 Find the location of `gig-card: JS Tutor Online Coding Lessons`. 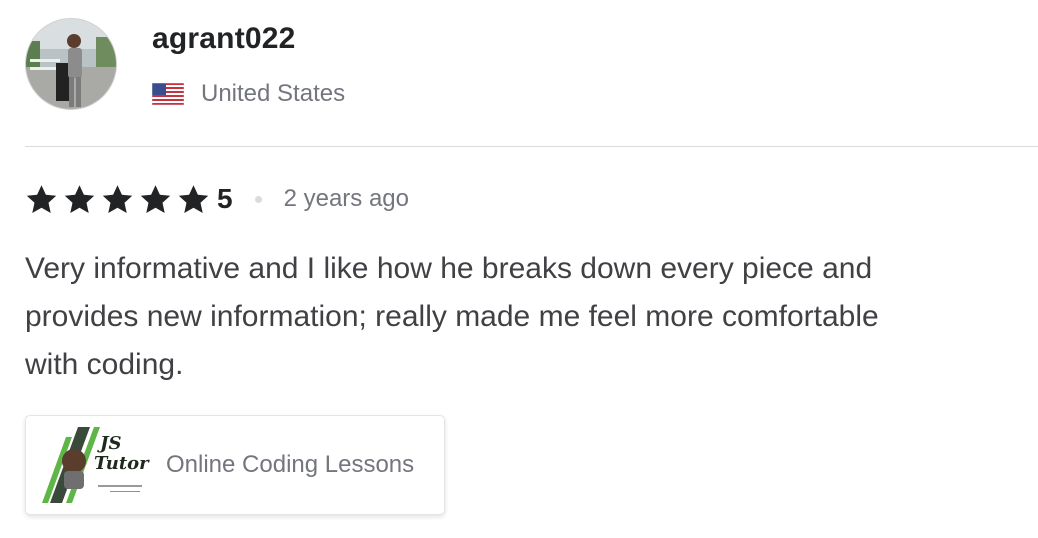

gig-card: JS Tutor Online Coding Lessons is located at coordinates (235, 465).